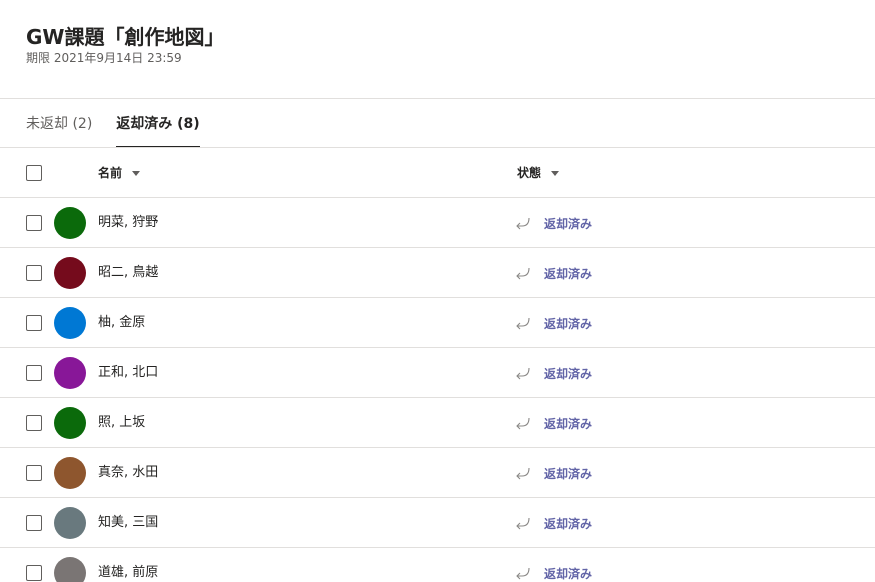 Image resolution: width=875 pixels, height=582 pixels. Describe the element at coordinates (59, 130) in the screenshot. I see `tab-not-returned: 未返却 (2)` at that location.